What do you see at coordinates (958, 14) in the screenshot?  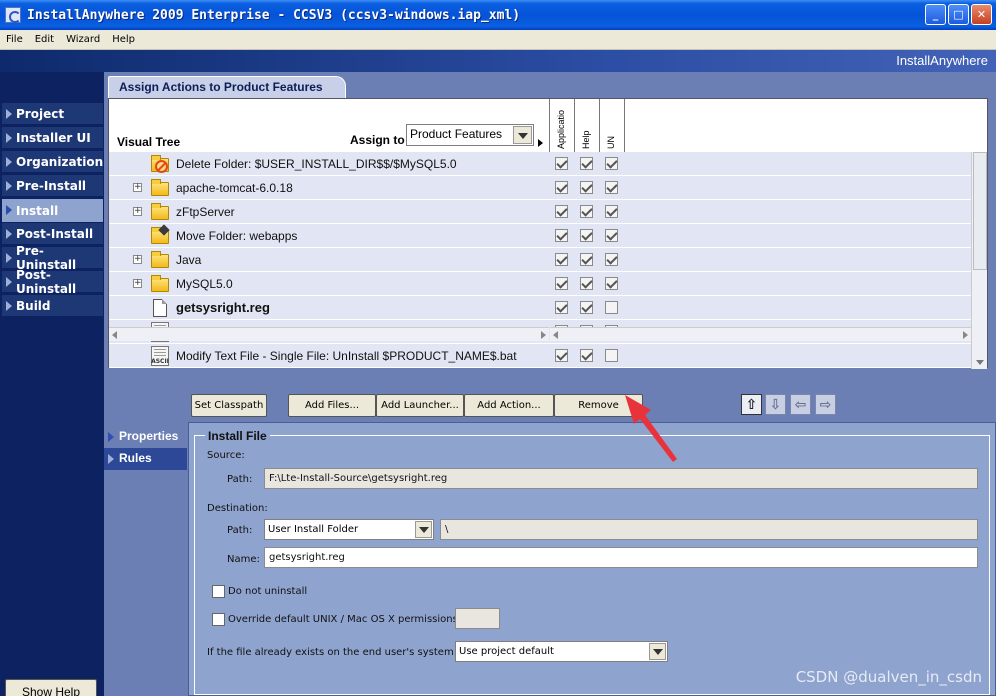 I see `maximize-button: □` at bounding box center [958, 14].